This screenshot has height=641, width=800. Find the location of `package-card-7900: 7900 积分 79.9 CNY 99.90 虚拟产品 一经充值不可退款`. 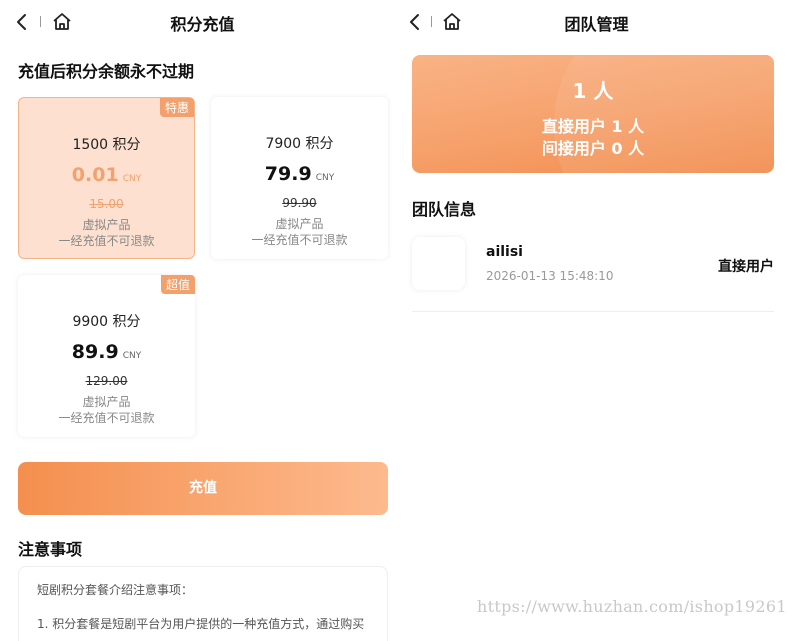

package-card-7900: 7900 积分 79.9 CNY 99.90 虚拟产品 一经充值不可退款 is located at coordinates (299, 178).